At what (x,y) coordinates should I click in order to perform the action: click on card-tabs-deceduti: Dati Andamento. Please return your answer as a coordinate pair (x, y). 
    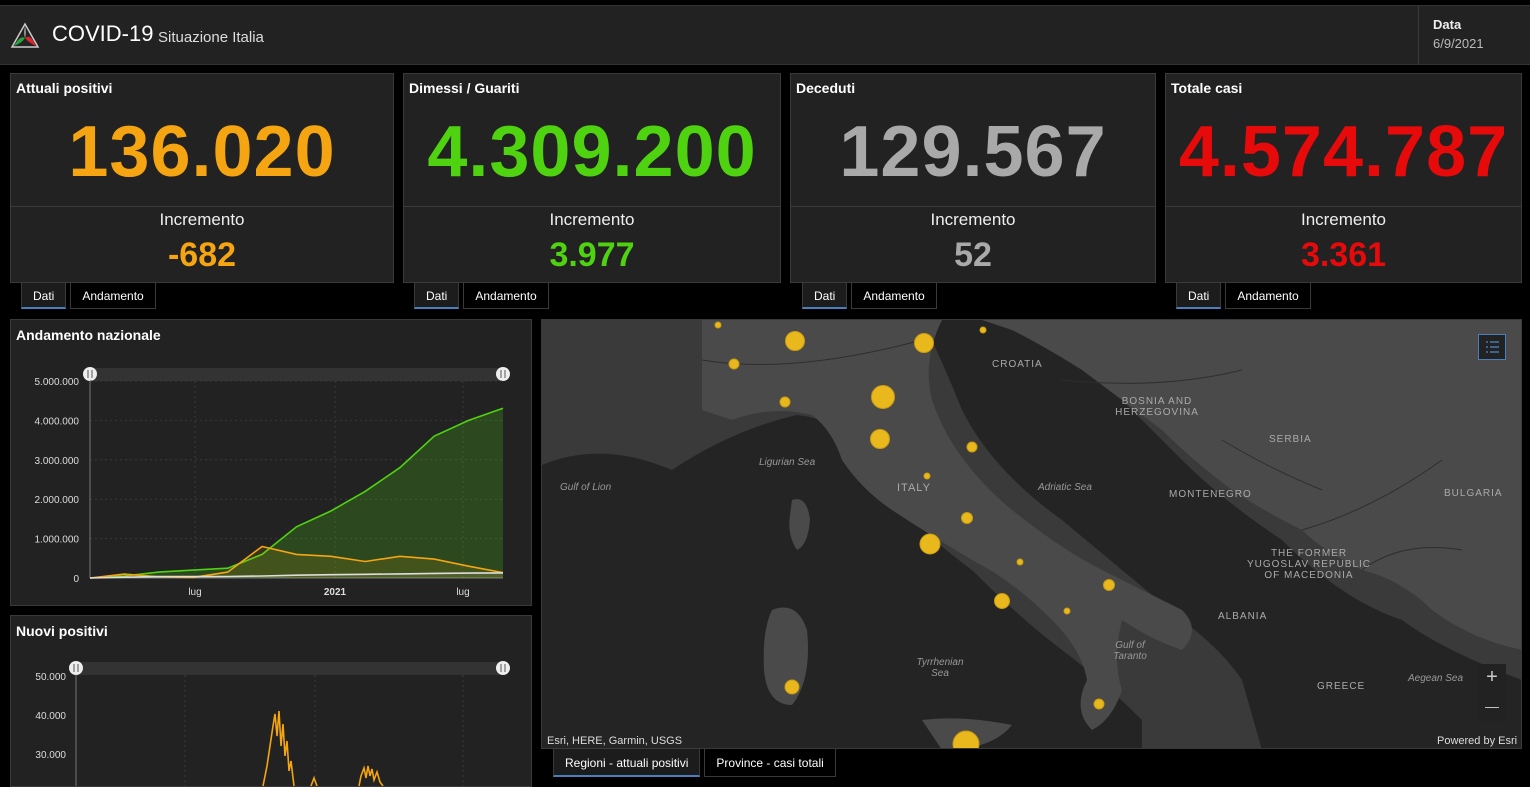
    Looking at the image, I should click on (871, 296).